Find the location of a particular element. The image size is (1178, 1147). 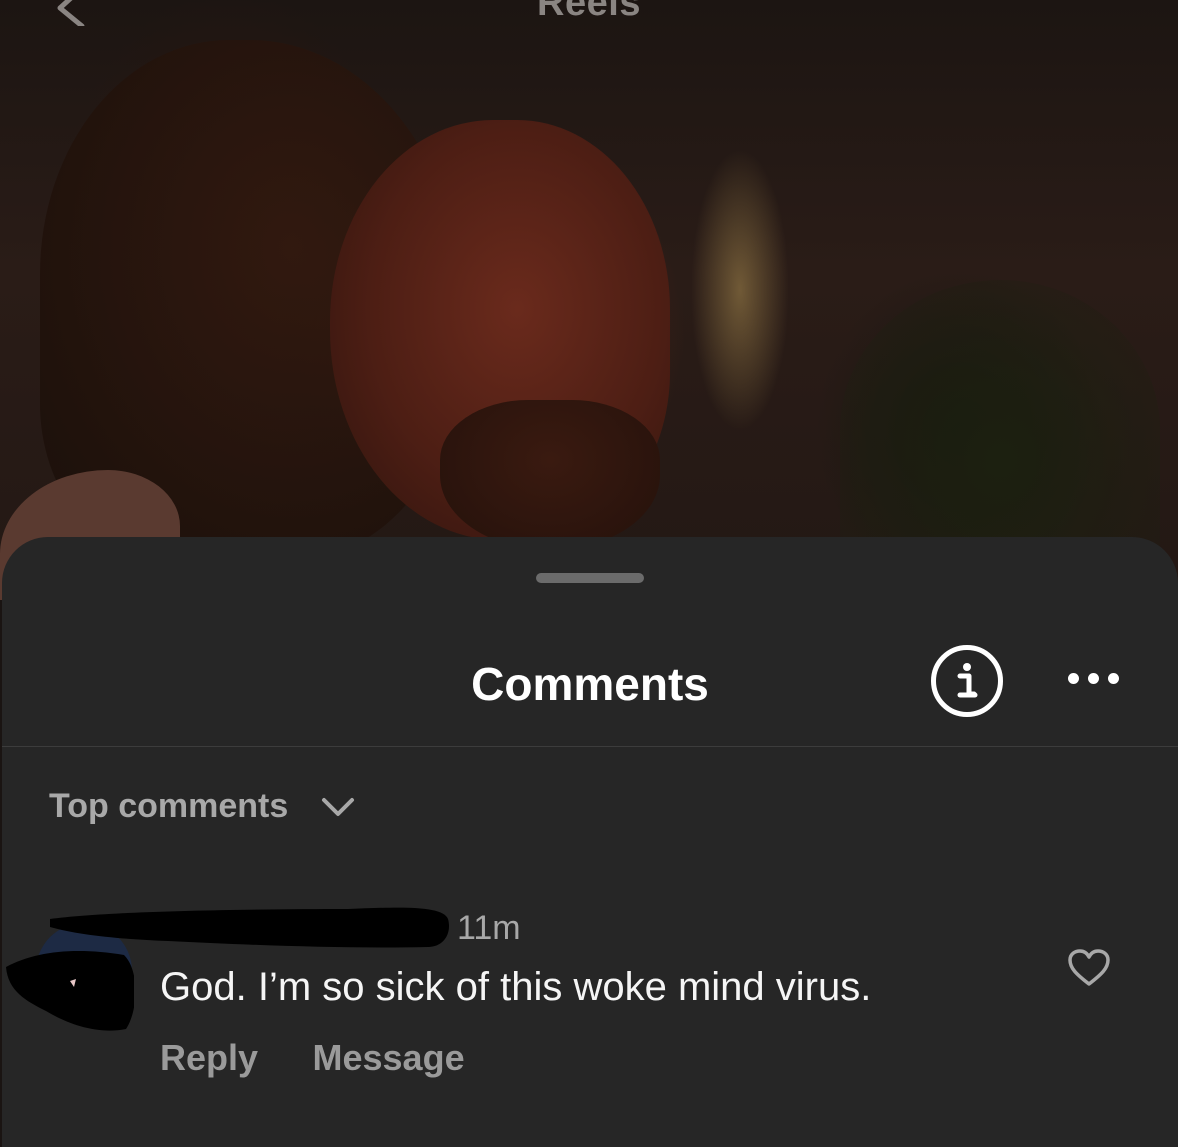

comment-actions: Reply Message is located at coordinates (337, 1058).